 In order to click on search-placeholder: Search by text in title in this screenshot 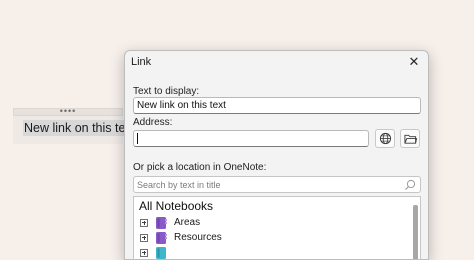, I will do `click(179, 185)`.